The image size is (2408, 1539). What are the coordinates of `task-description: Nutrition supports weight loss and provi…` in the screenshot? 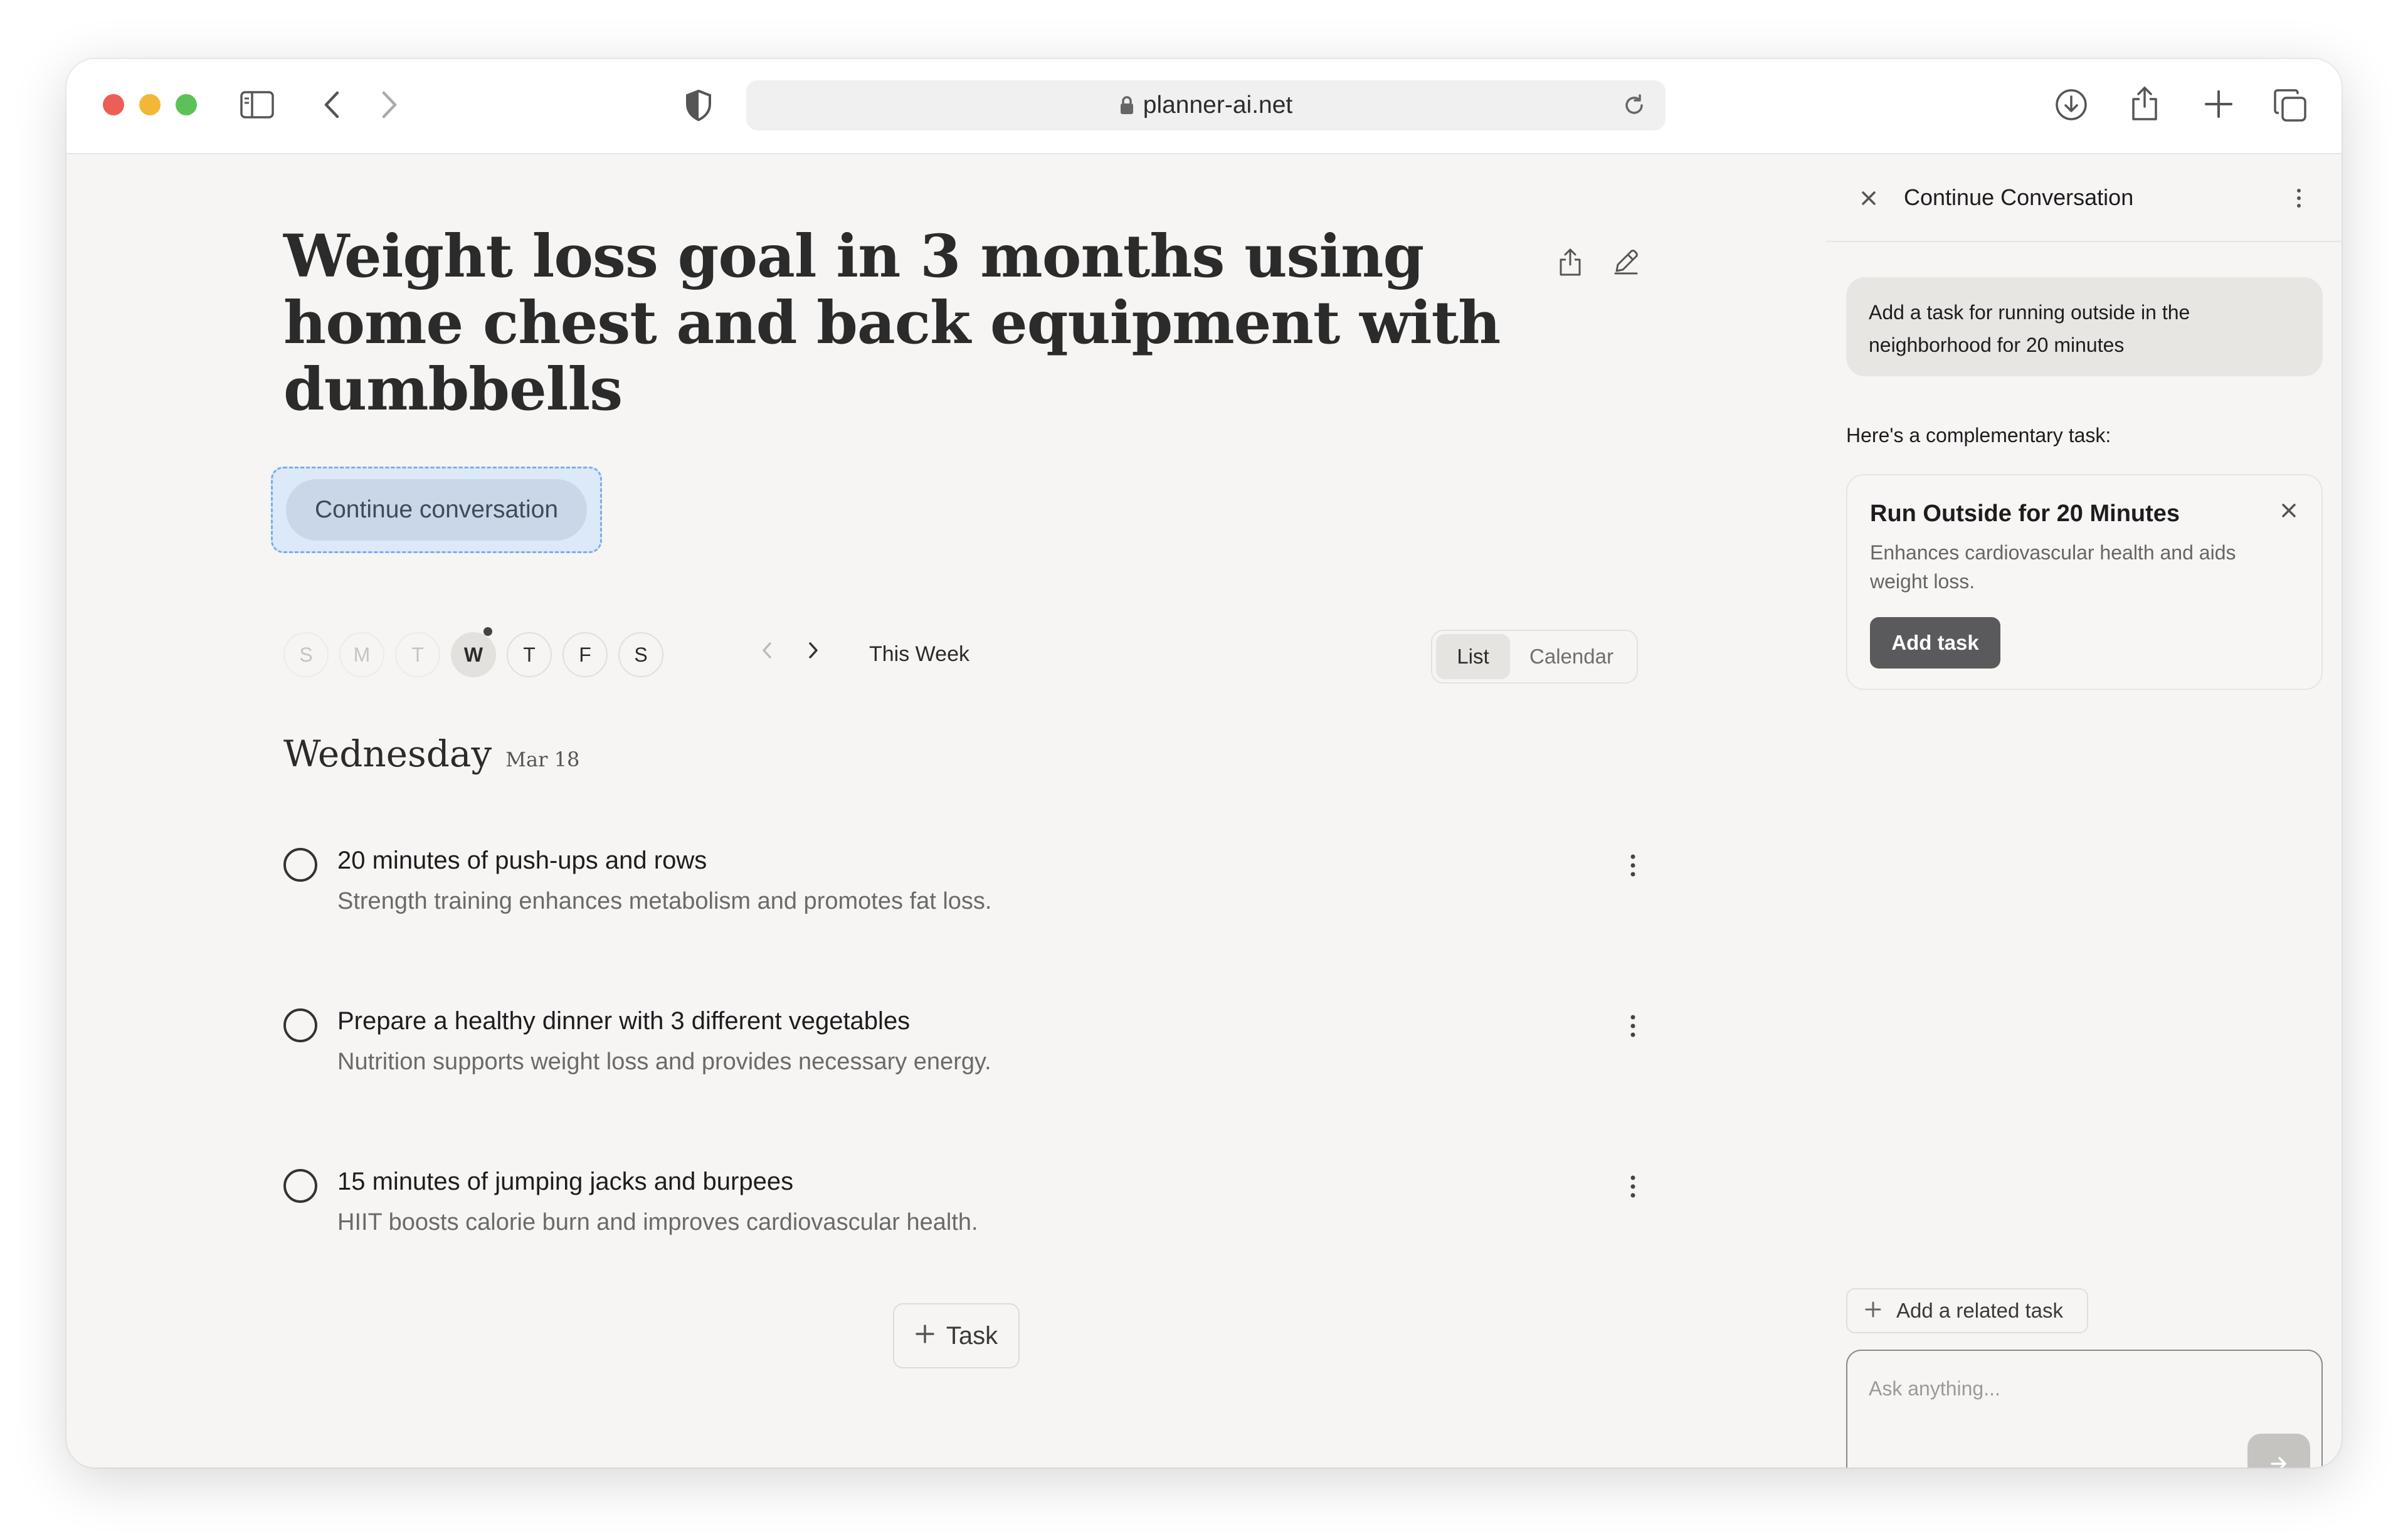 It's located at (664, 1062).